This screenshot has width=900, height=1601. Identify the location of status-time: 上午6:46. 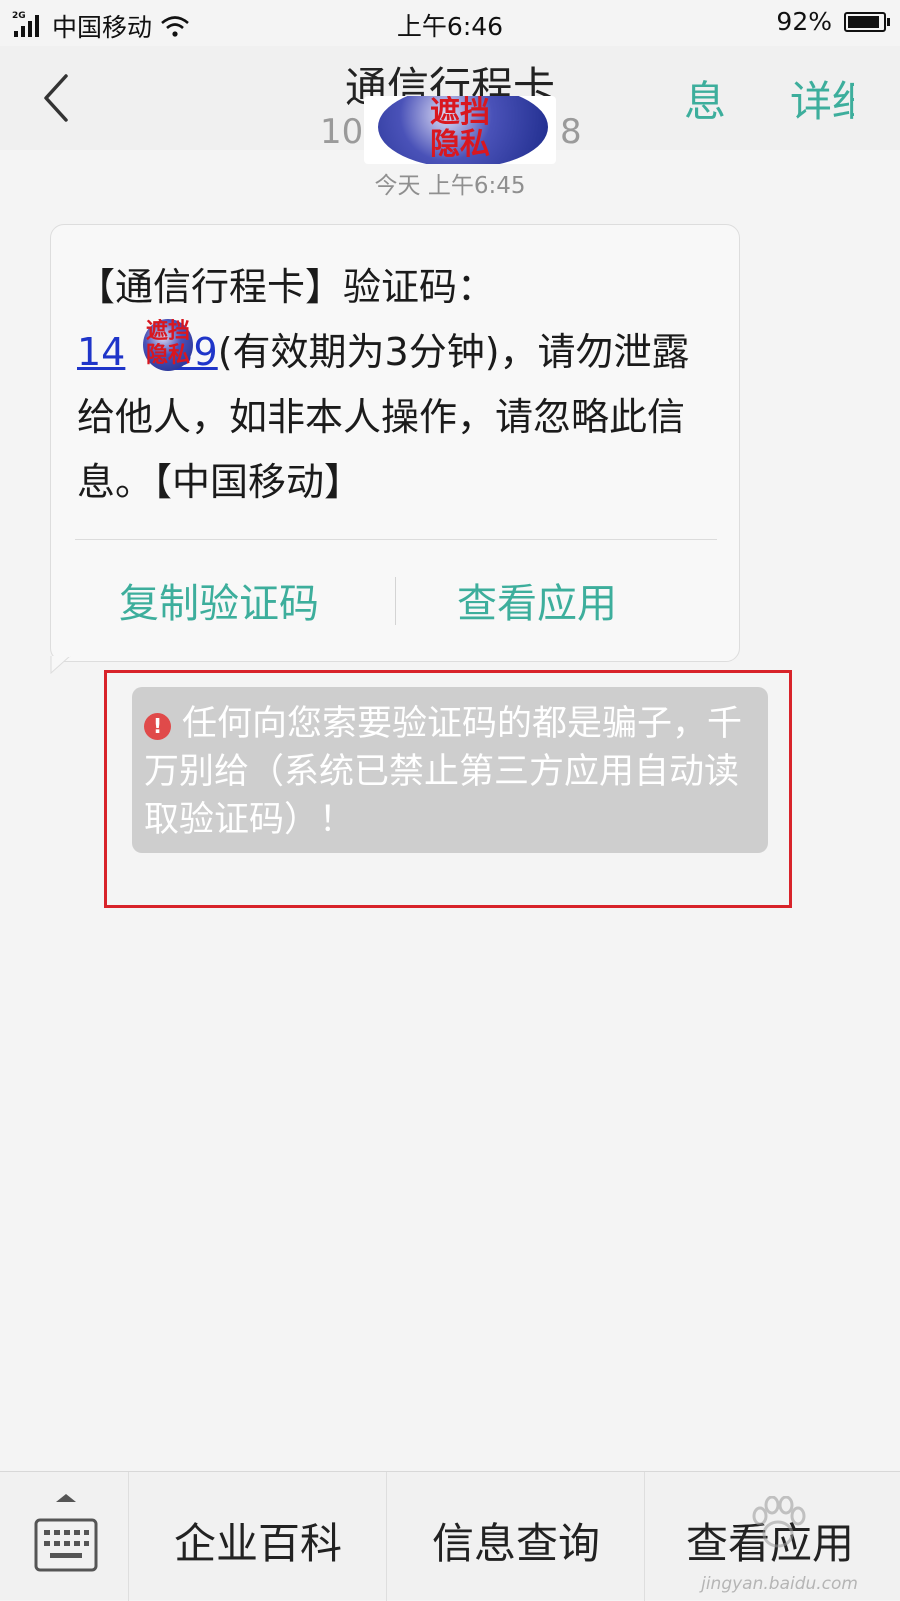
(450, 26).